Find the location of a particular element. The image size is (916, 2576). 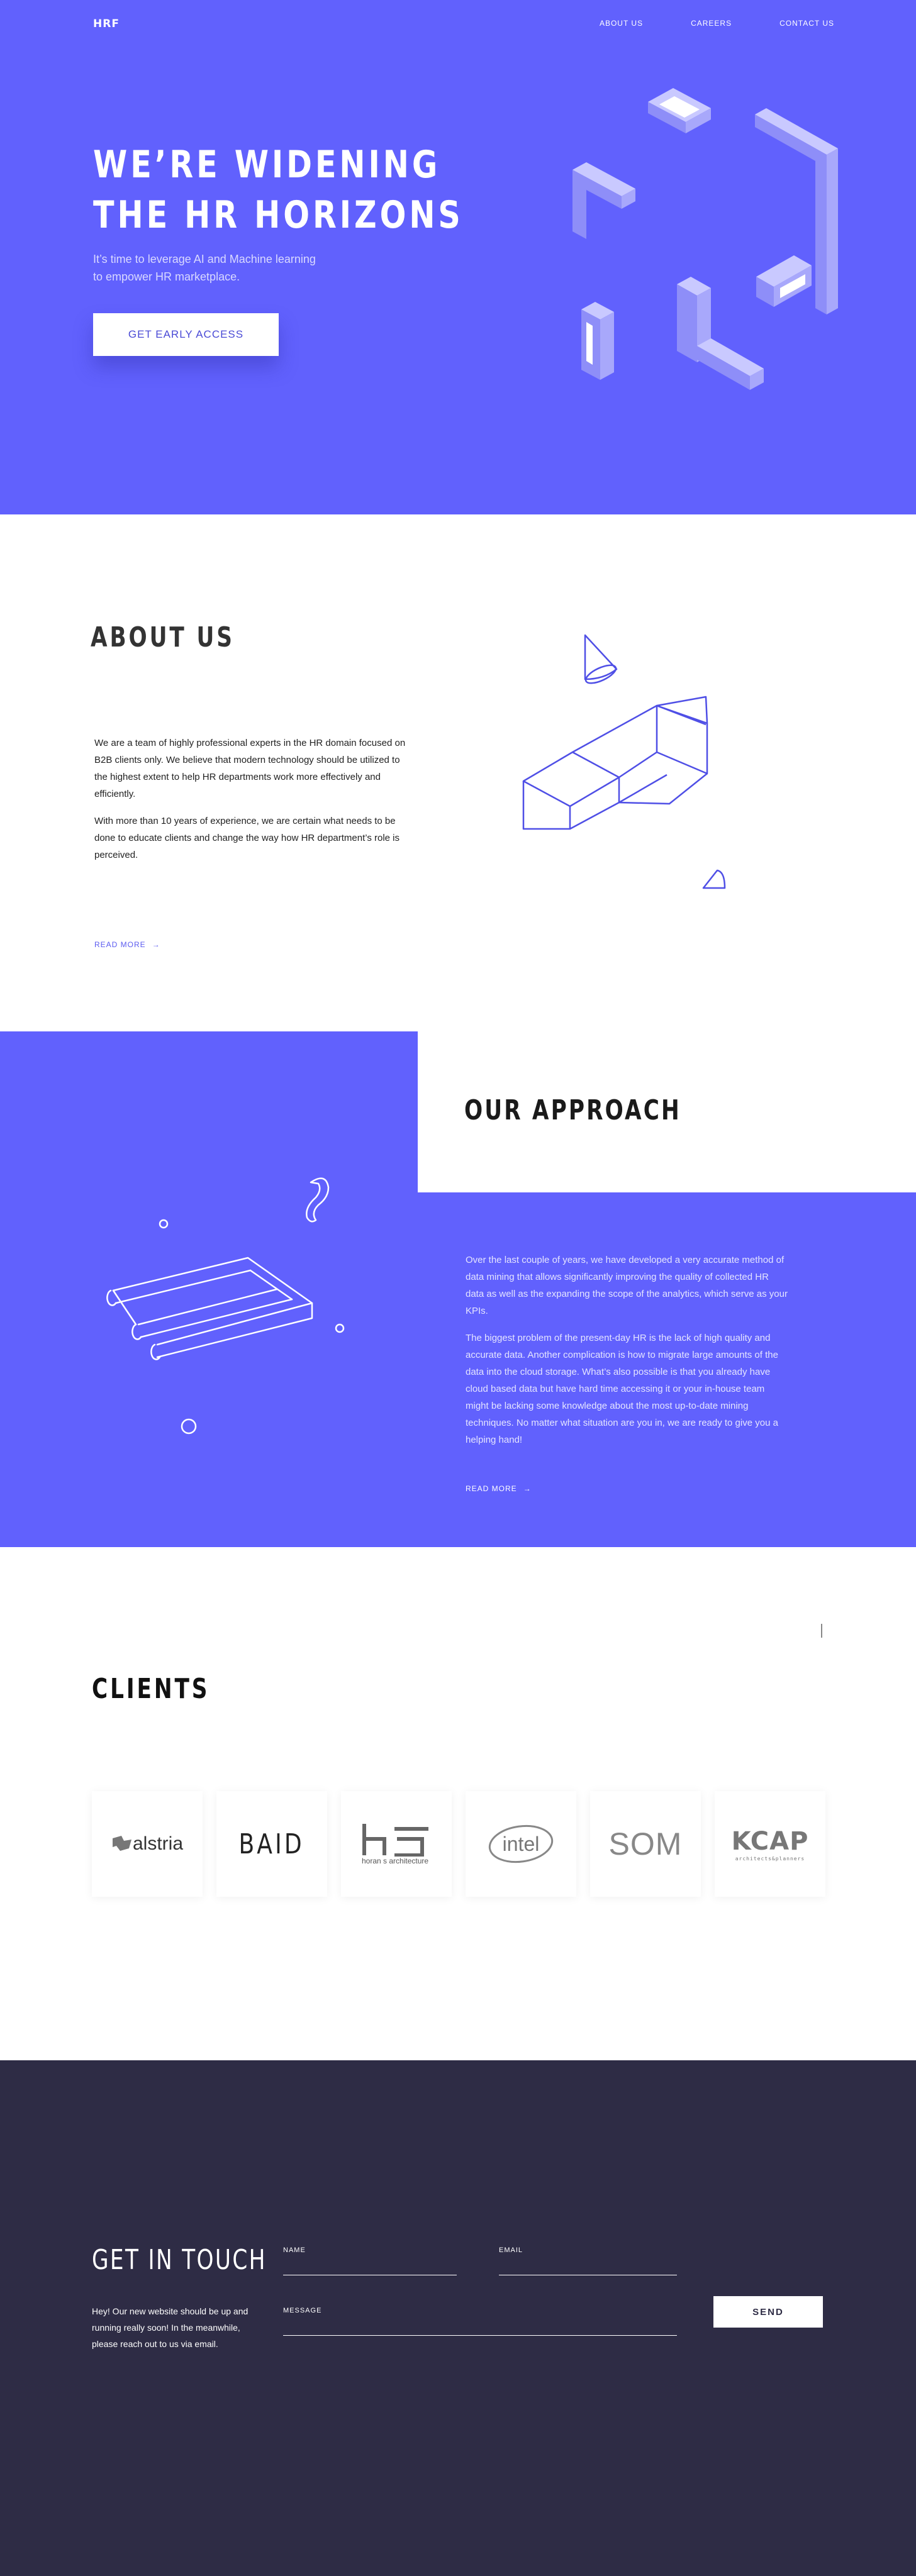

alstria-mark-icon is located at coordinates (121, 1843).